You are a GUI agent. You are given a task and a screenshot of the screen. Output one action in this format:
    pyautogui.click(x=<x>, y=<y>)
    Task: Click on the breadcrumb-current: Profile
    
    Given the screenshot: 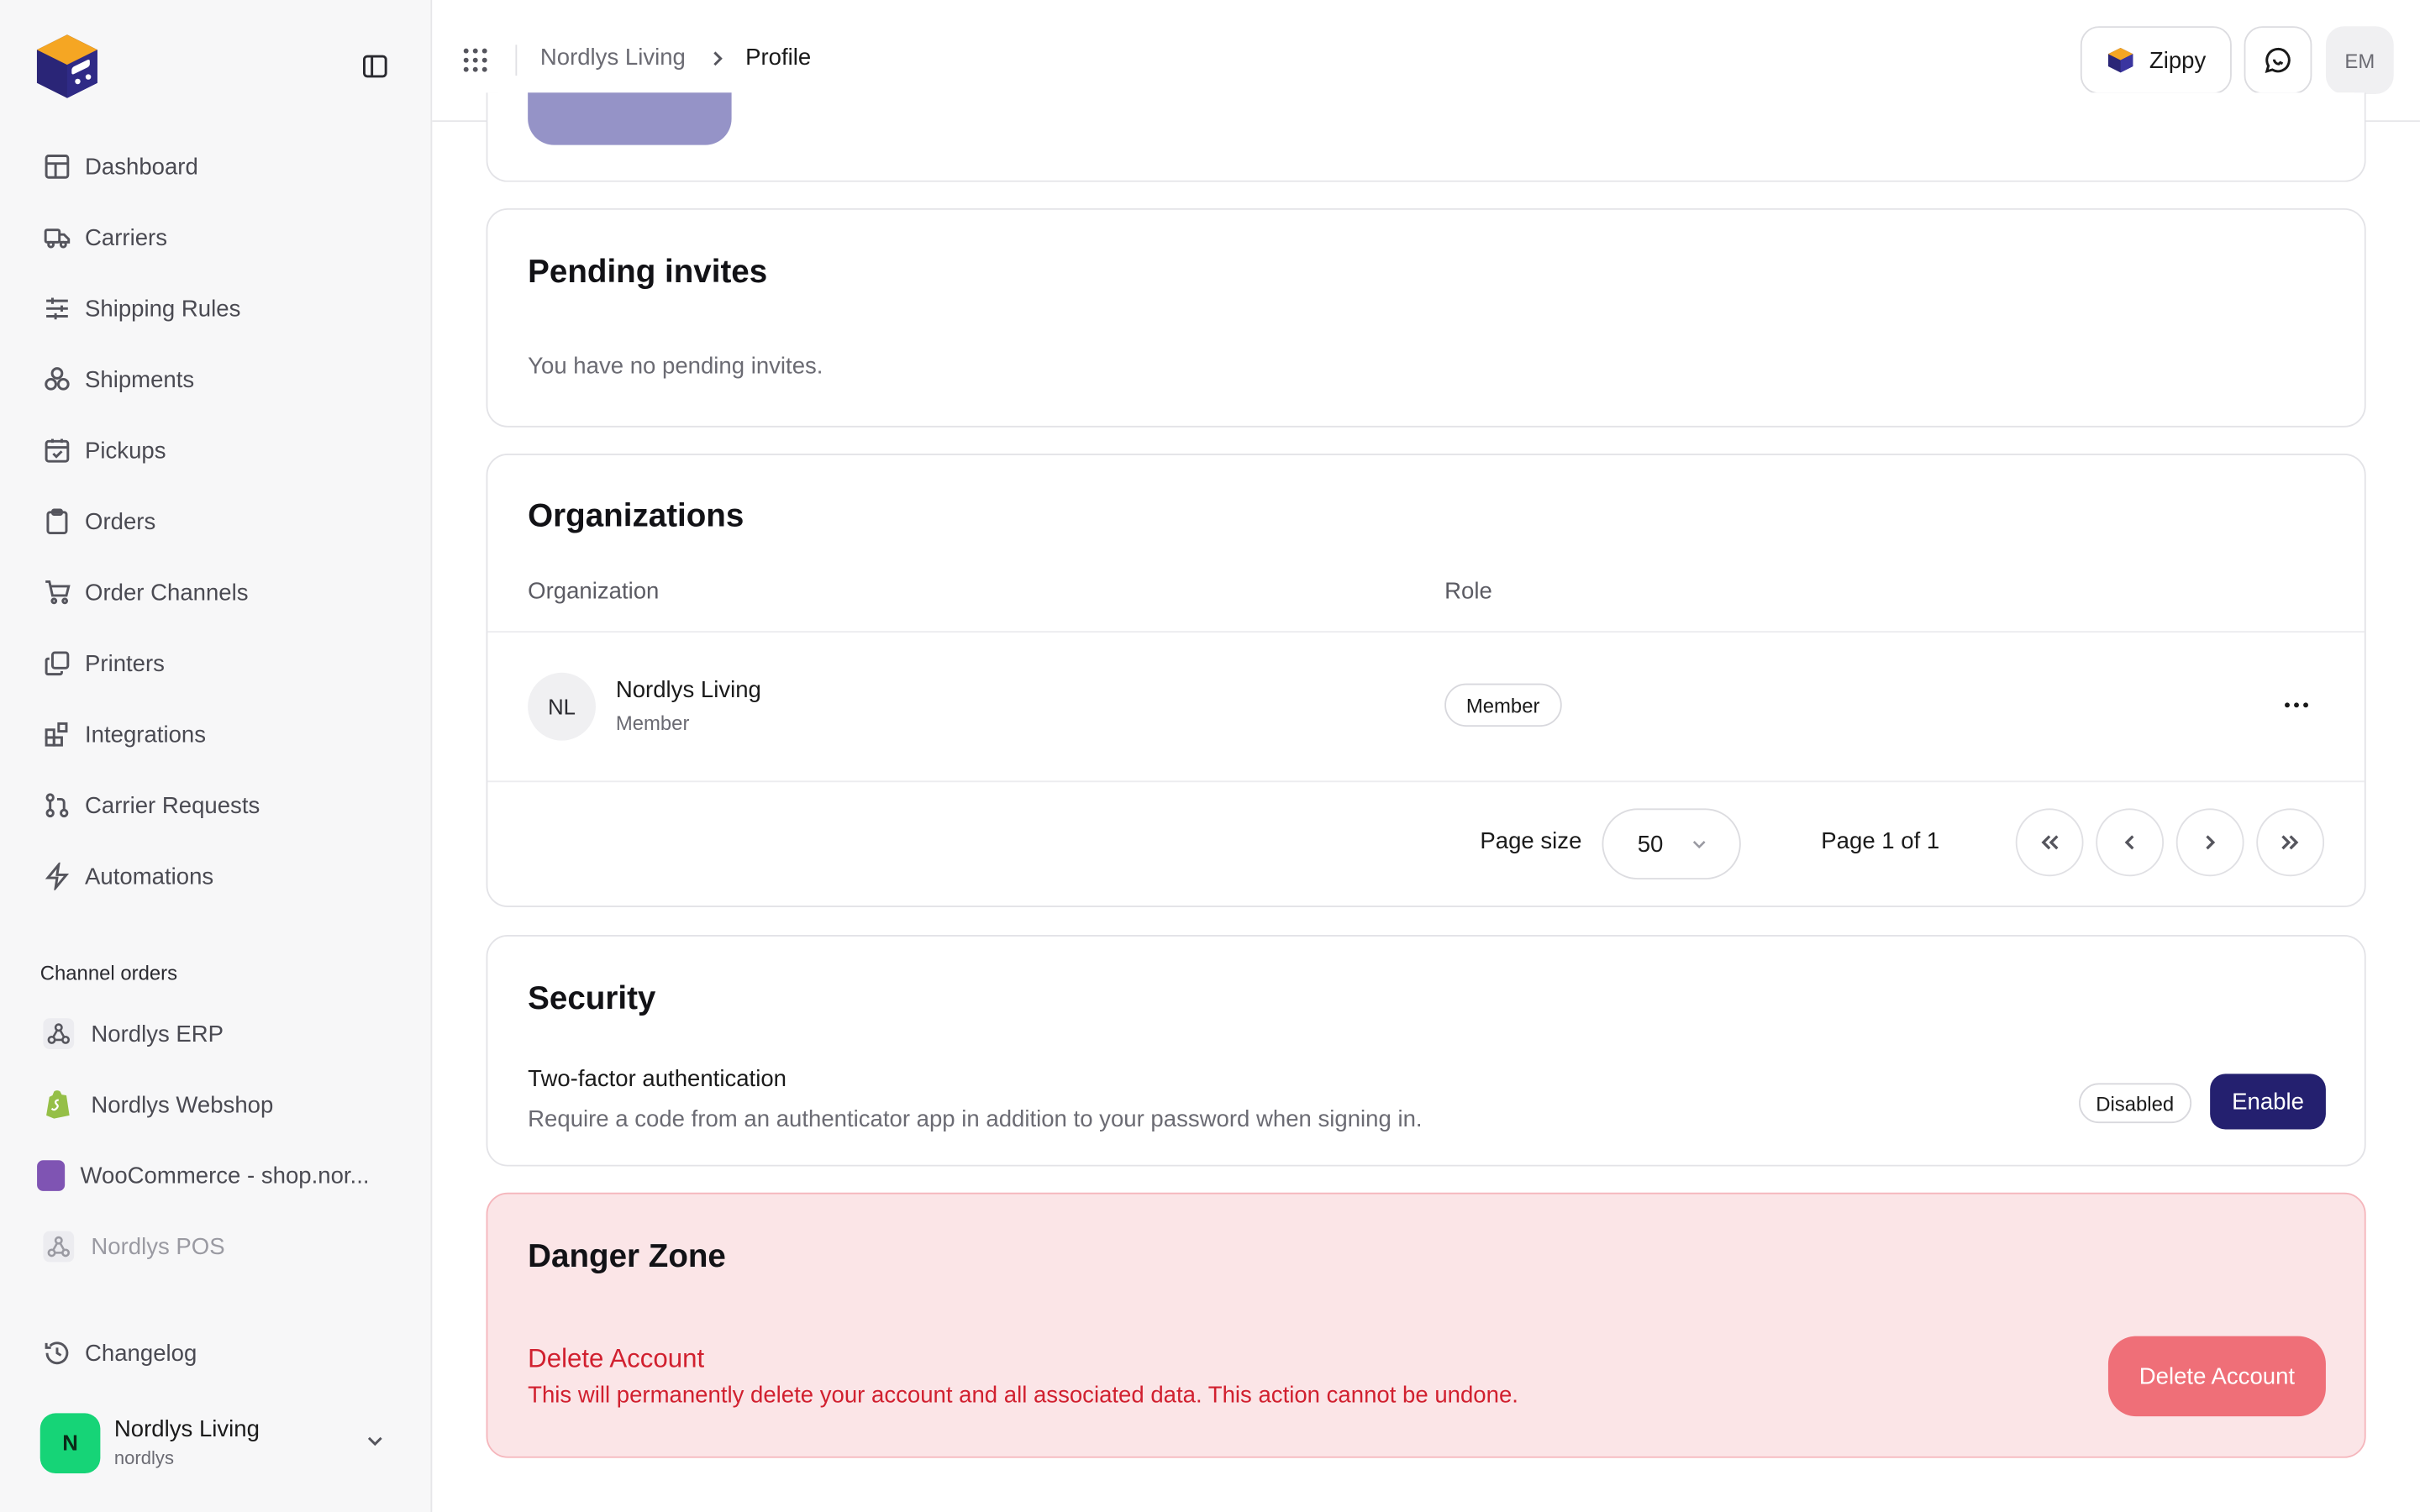 What is the action you would take?
    pyautogui.click(x=779, y=58)
    